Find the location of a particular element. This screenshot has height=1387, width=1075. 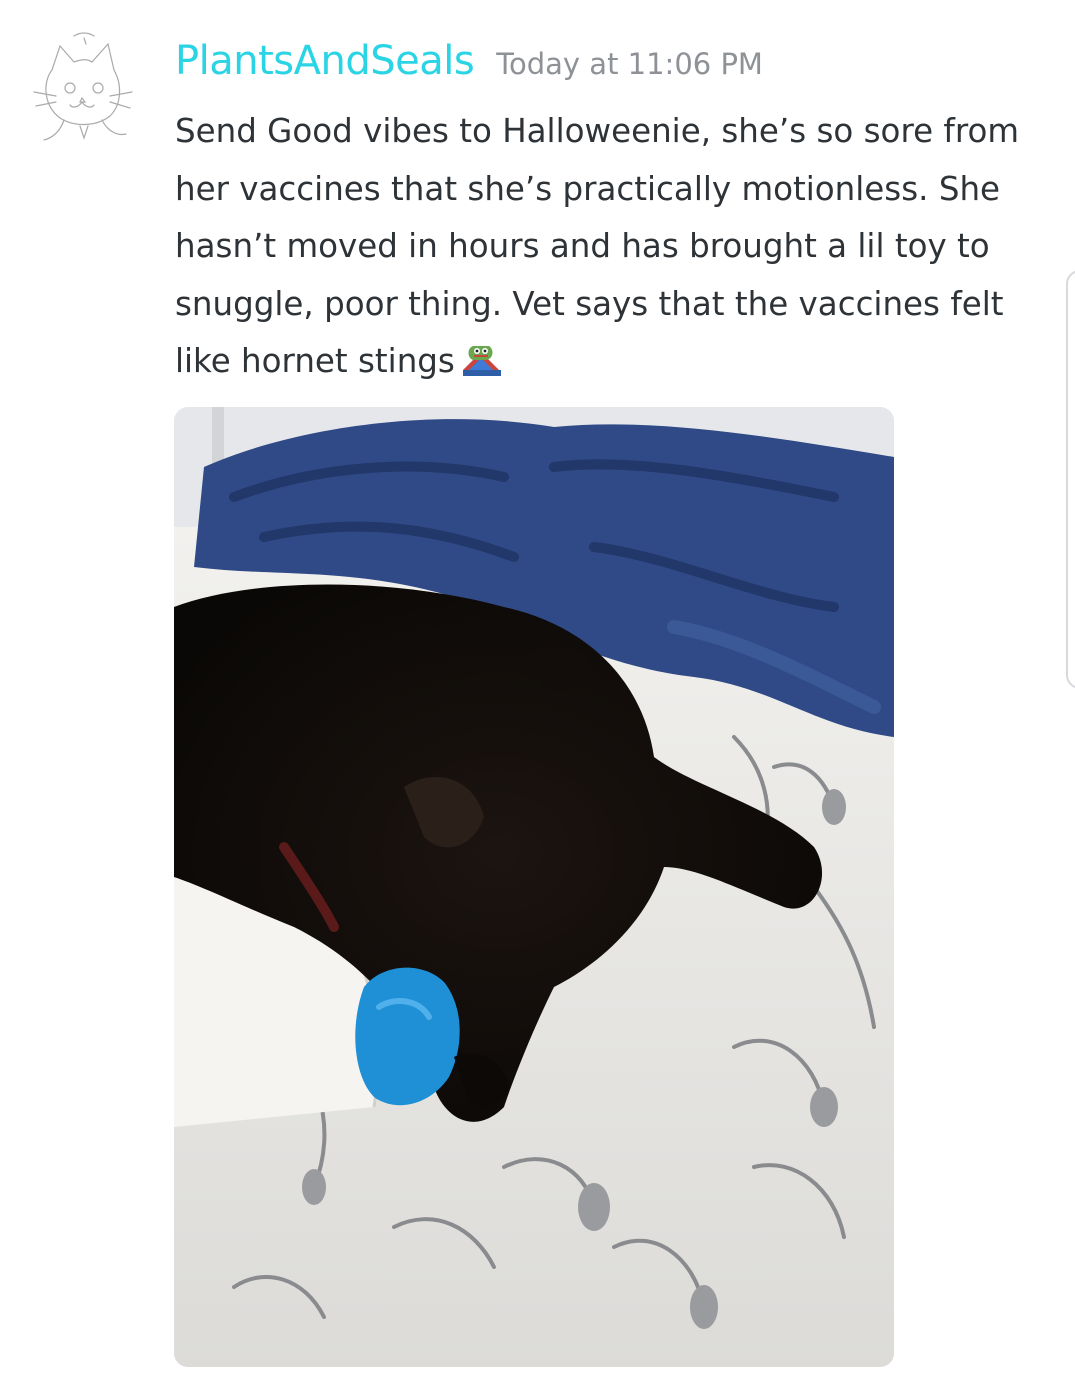

username: PlantsAndSeals is located at coordinates (325, 61).